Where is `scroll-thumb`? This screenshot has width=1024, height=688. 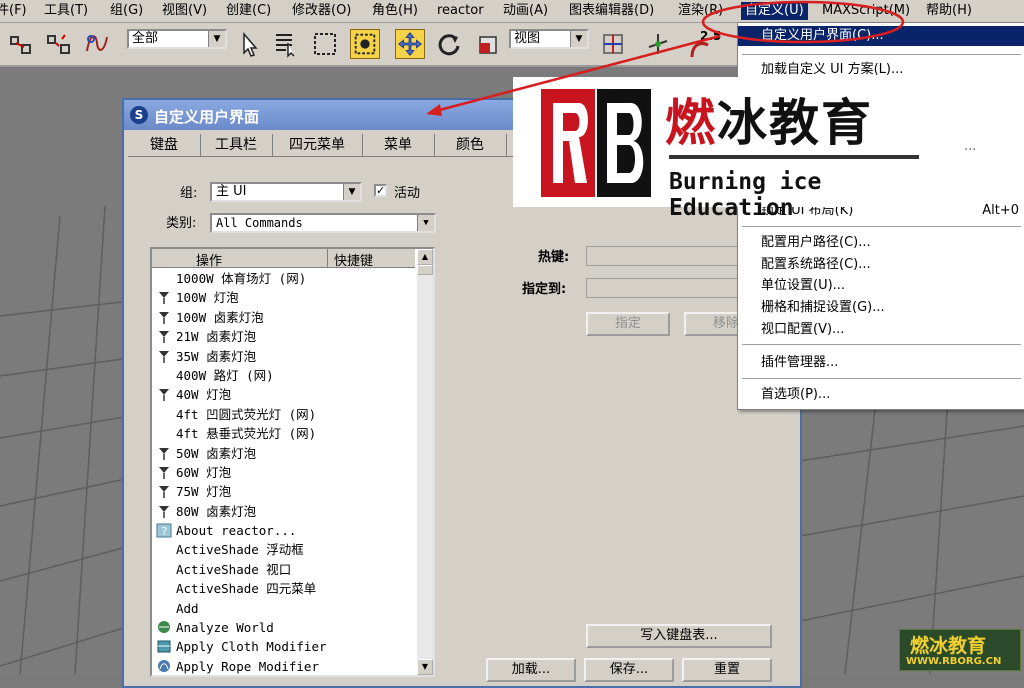 scroll-thumb is located at coordinates (425, 270).